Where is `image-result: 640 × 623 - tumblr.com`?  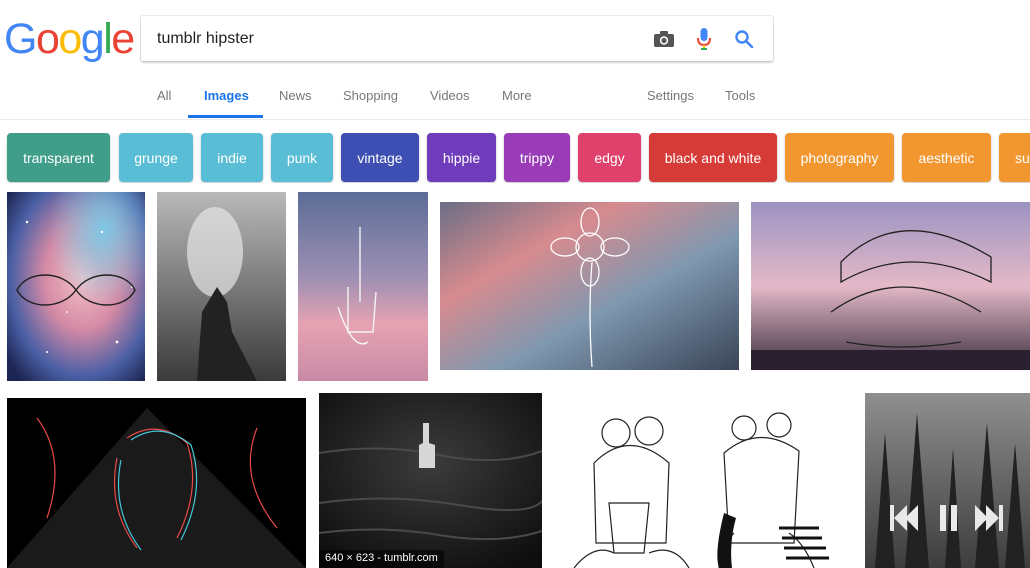 image-result: 640 × 623 - tumblr.com is located at coordinates (430, 480).